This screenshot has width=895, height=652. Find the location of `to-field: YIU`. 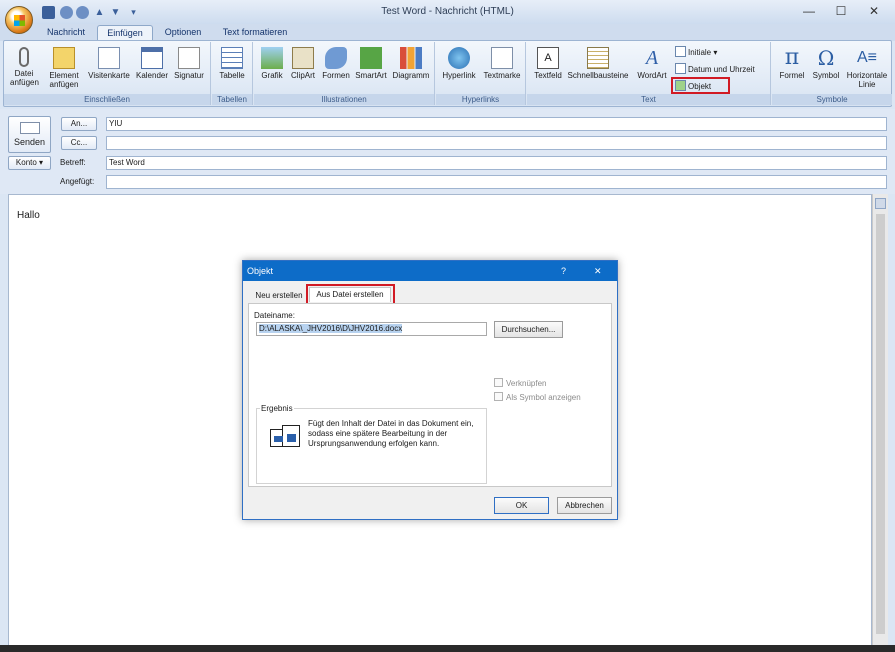

to-field: YIU is located at coordinates (496, 124).